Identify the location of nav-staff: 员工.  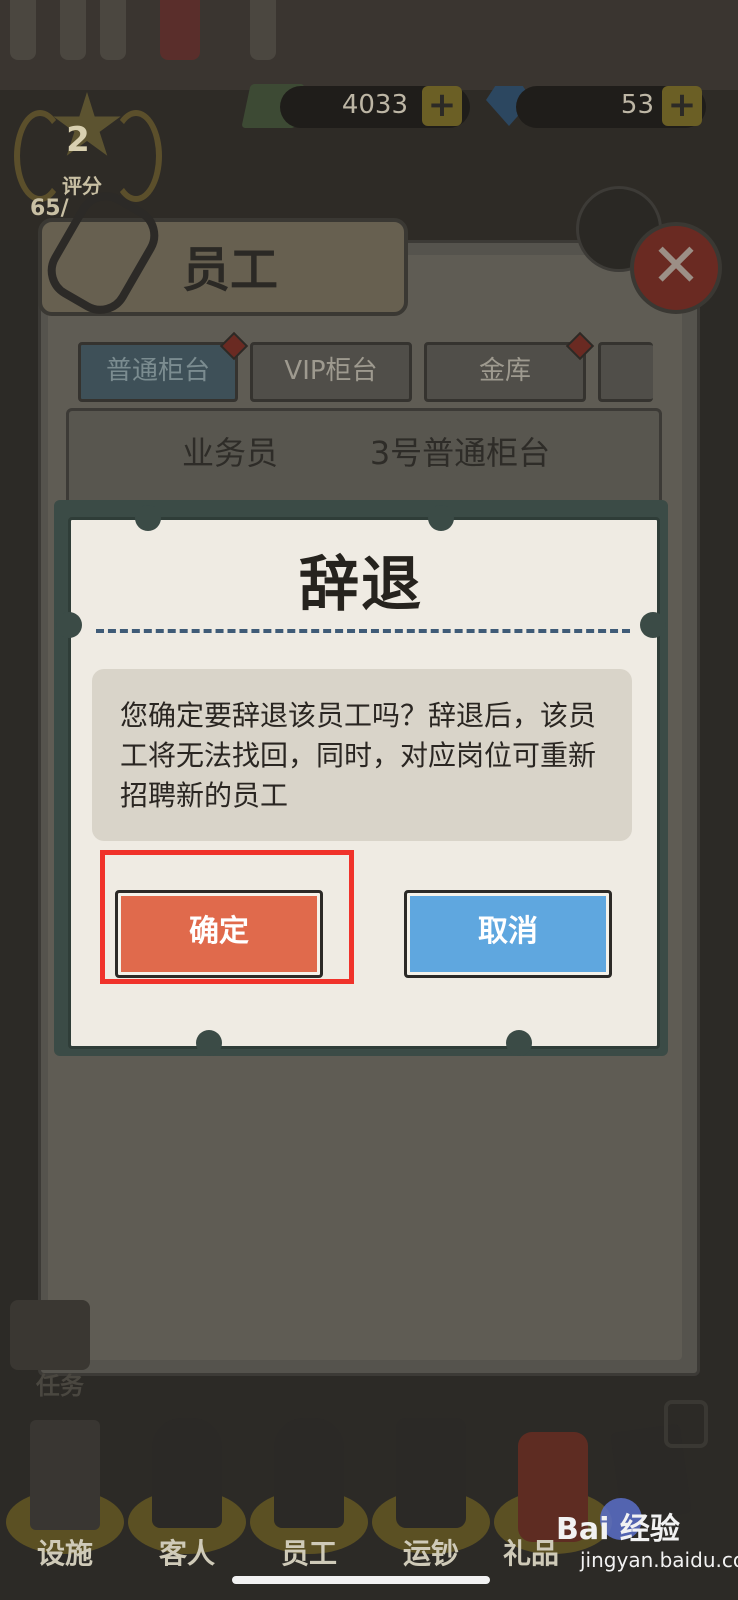
(309, 1552).